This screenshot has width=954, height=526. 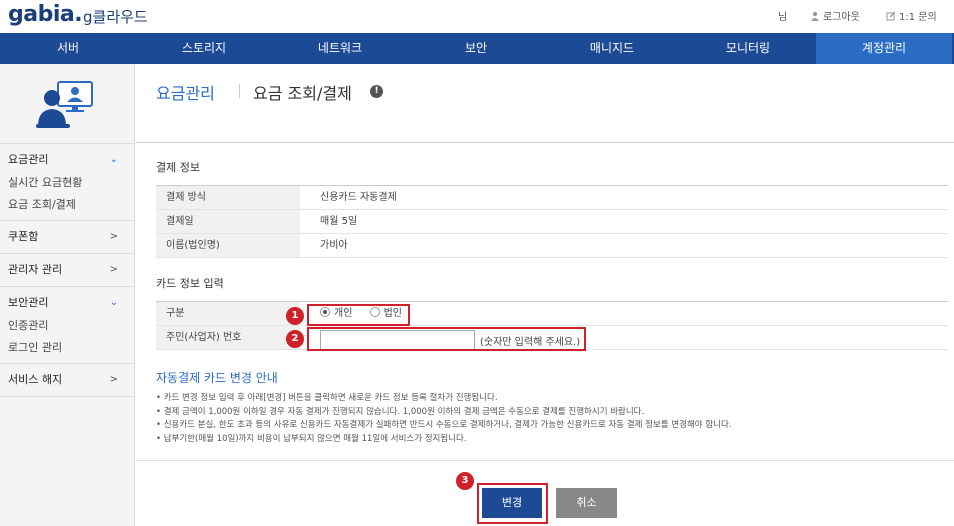 I want to click on logout-link: 로그아웃, so click(x=835, y=15).